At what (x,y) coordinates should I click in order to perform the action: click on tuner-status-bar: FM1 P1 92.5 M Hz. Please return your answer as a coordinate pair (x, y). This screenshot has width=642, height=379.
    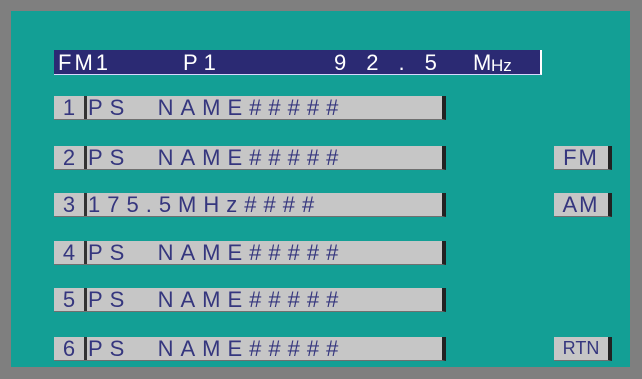
    Looking at the image, I should click on (298, 62).